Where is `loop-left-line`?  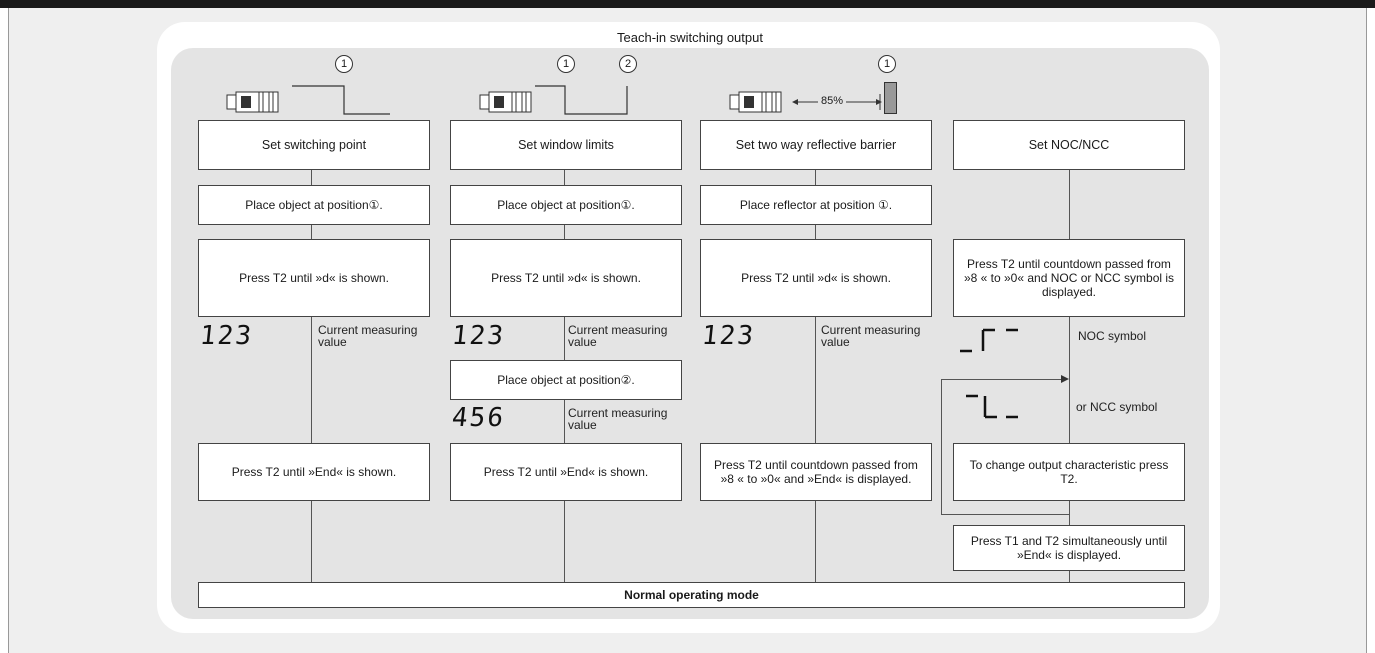 loop-left-line is located at coordinates (941, 447).